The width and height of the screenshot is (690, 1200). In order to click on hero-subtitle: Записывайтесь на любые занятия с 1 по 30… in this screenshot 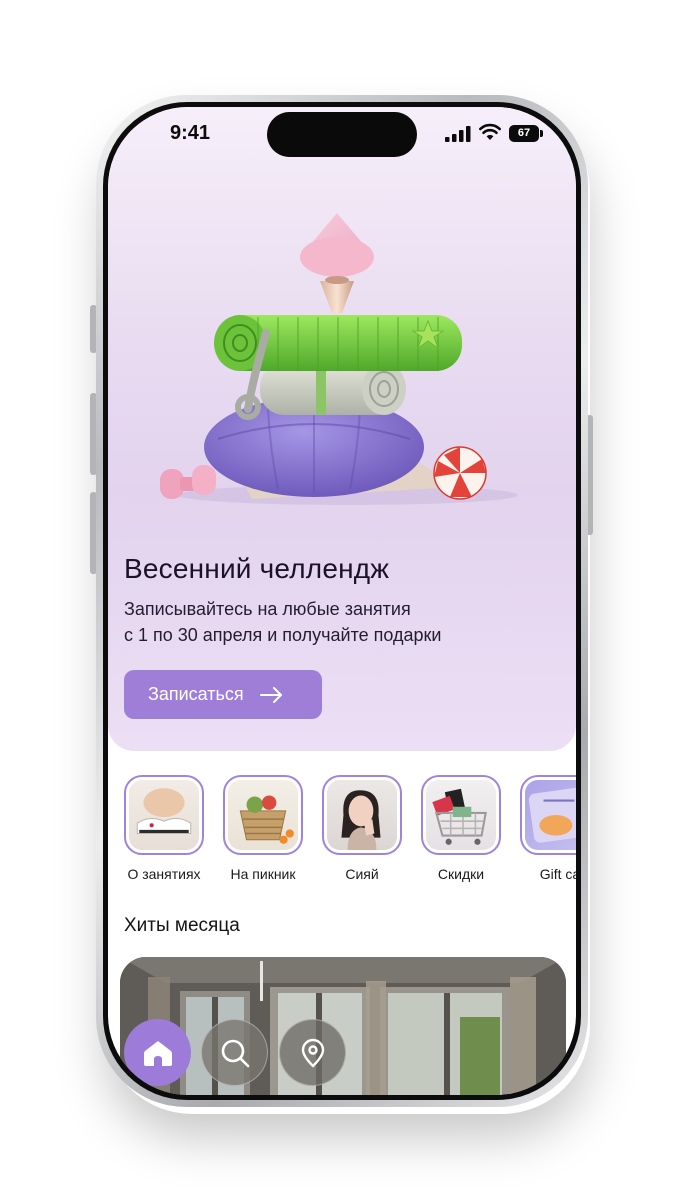, I will do `click(282, 622)`.